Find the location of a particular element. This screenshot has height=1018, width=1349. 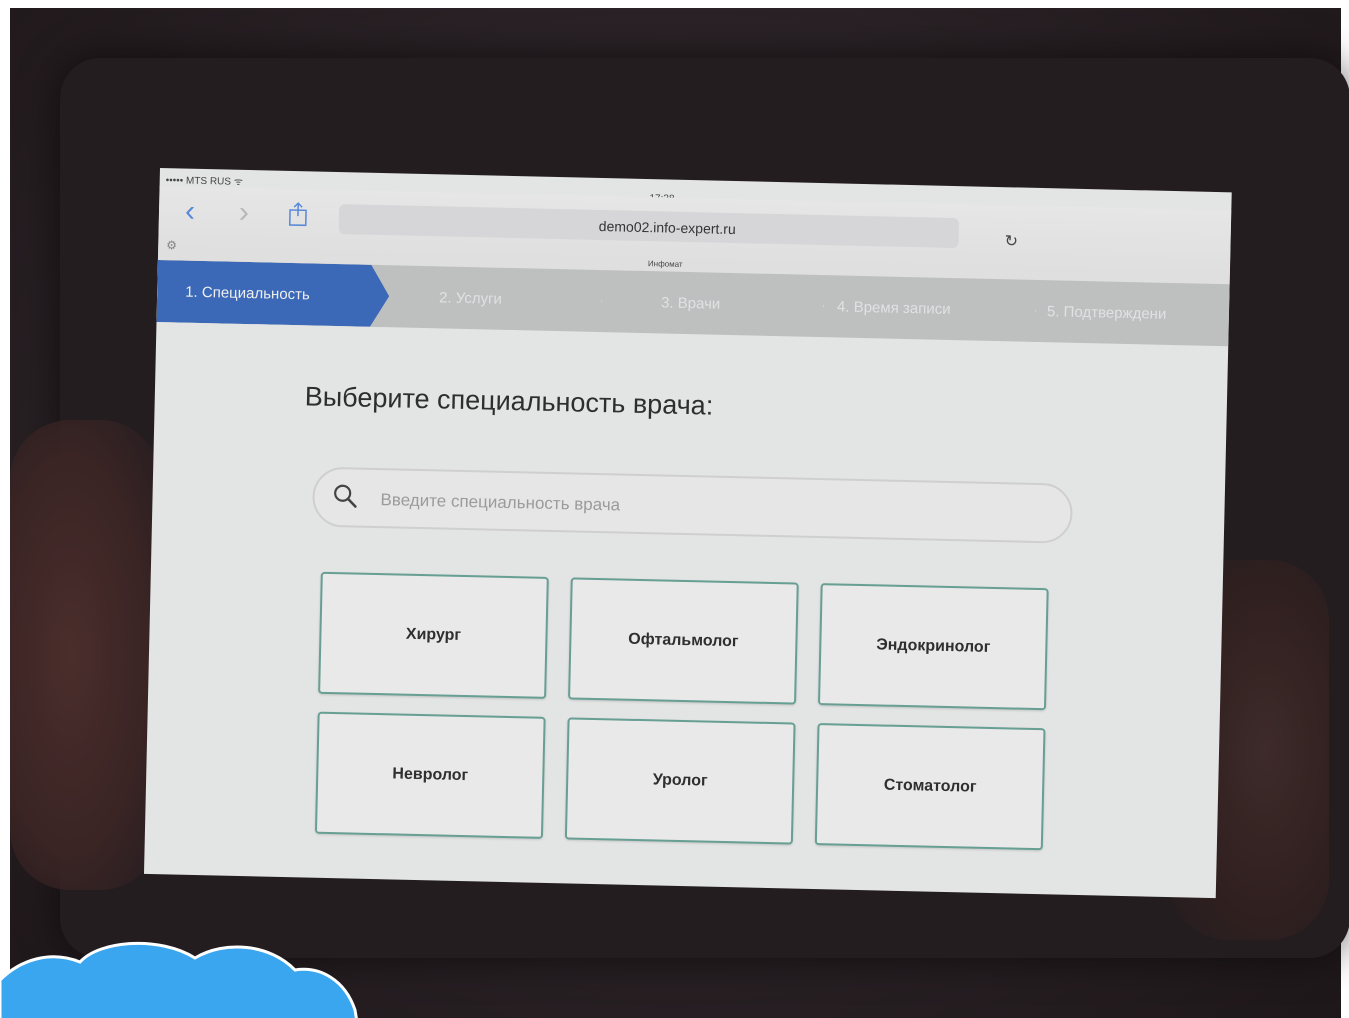

cloud-icon is located at coordinates (179, 979).